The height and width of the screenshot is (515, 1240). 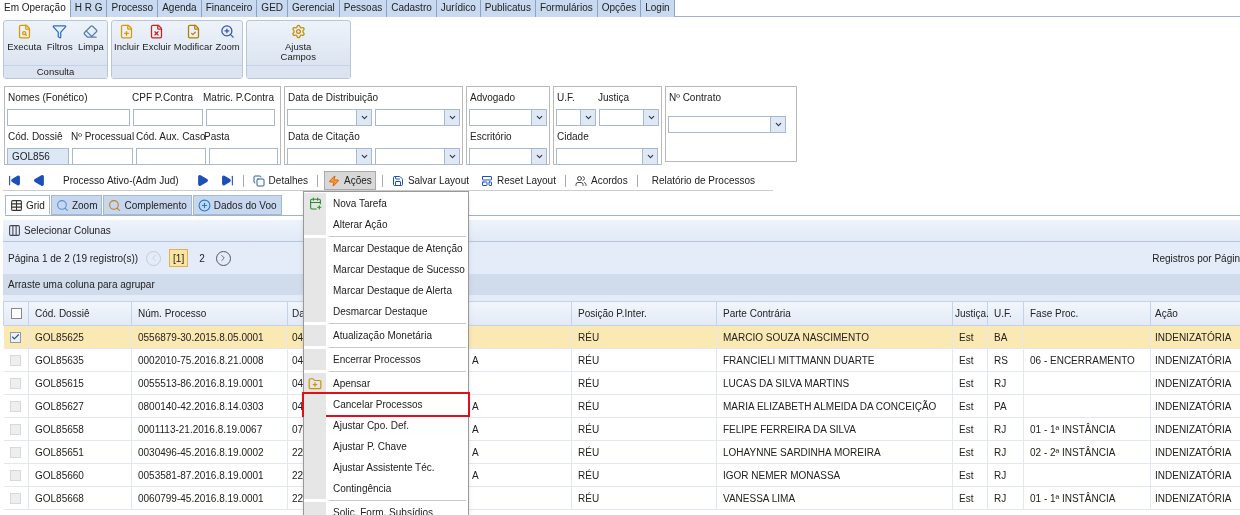 What do you see at coordinates (201, 383) in the screenshot?
I see `table-cell: 0055513-86.2016.8.19.0001` at bounding box center [201, 383].